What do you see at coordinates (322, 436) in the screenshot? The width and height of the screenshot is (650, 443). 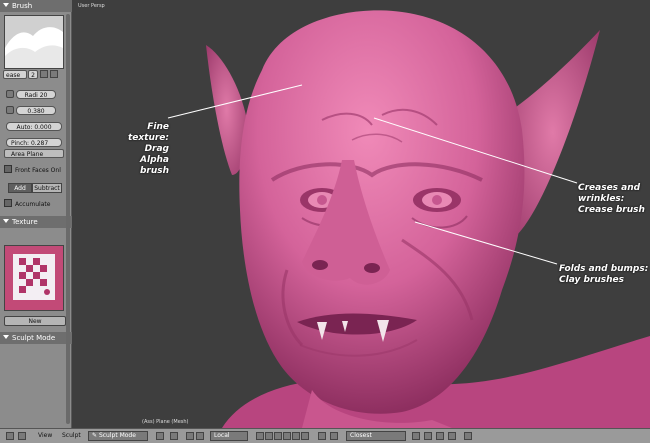 I see `lock-icon` at bounding box center [322, 436].